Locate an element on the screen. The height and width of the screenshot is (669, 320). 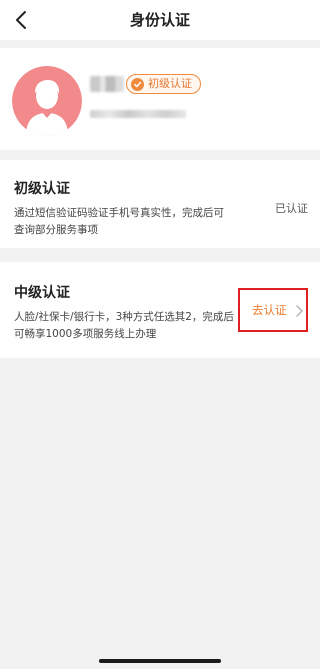
go-verify-button: 去认证 is located at coordinates (273, 310).